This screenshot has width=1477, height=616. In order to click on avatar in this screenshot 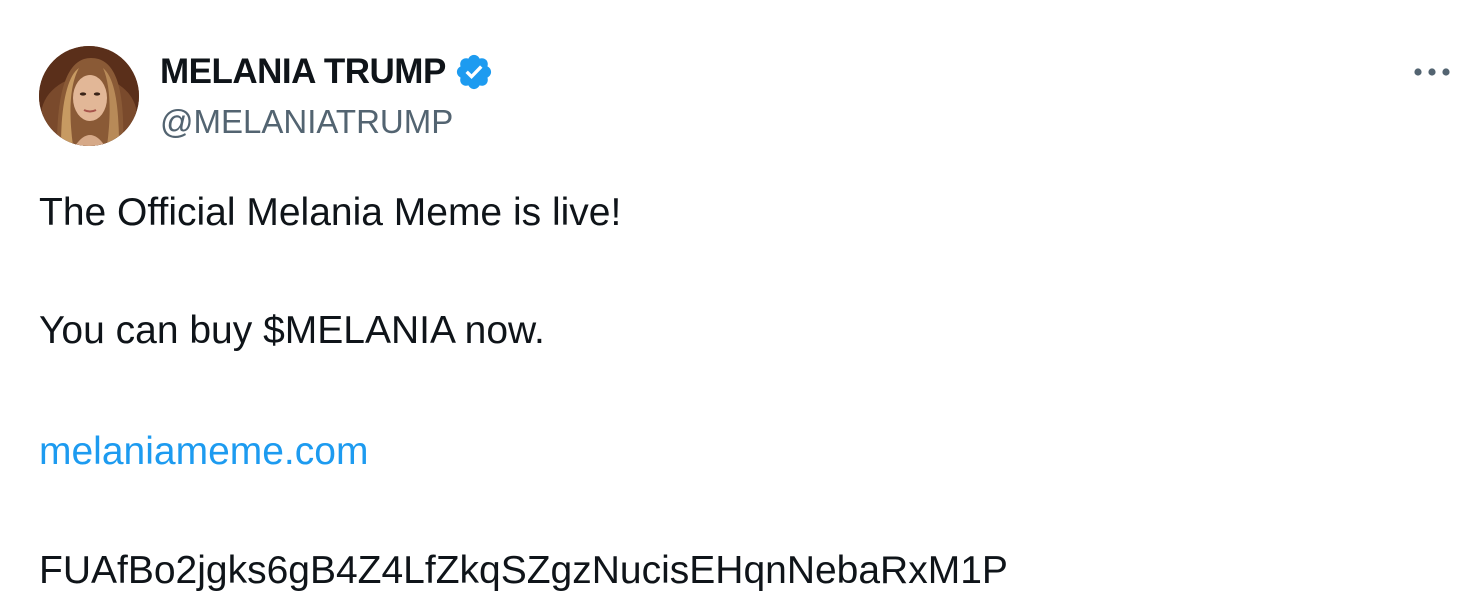, I will do `click(89, 96)`.